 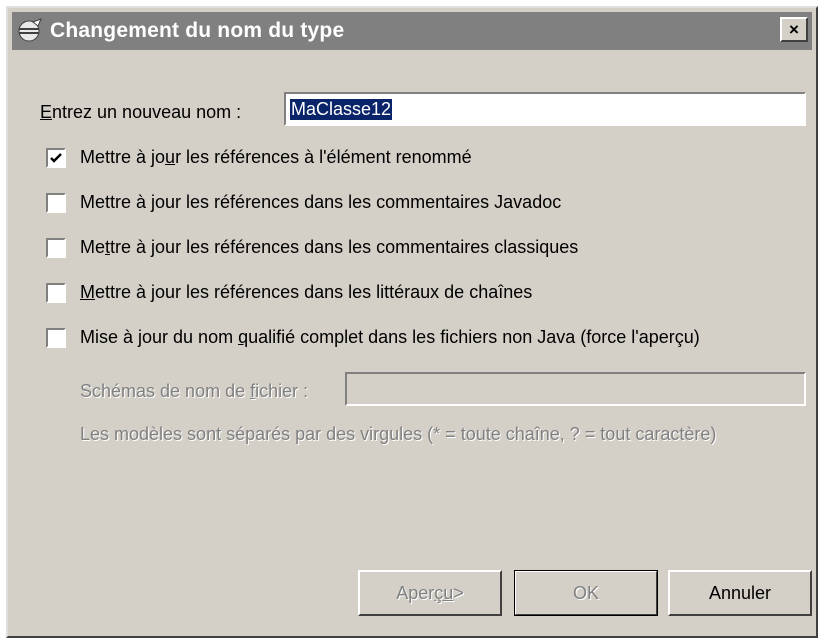 What do you see at coordinates (575, 389) in the screenshot?
I see `file-pattern-input` at bounding box center [575, 389].